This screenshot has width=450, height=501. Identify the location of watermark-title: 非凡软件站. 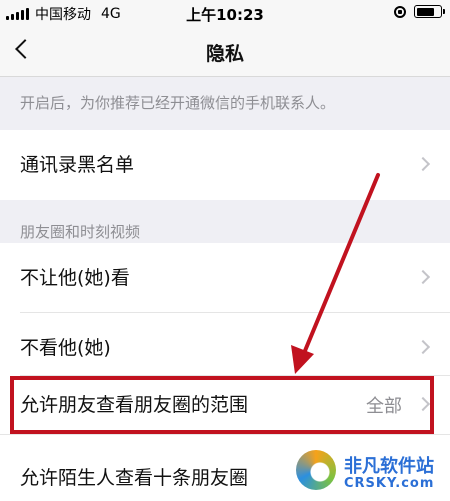
(389, 466).